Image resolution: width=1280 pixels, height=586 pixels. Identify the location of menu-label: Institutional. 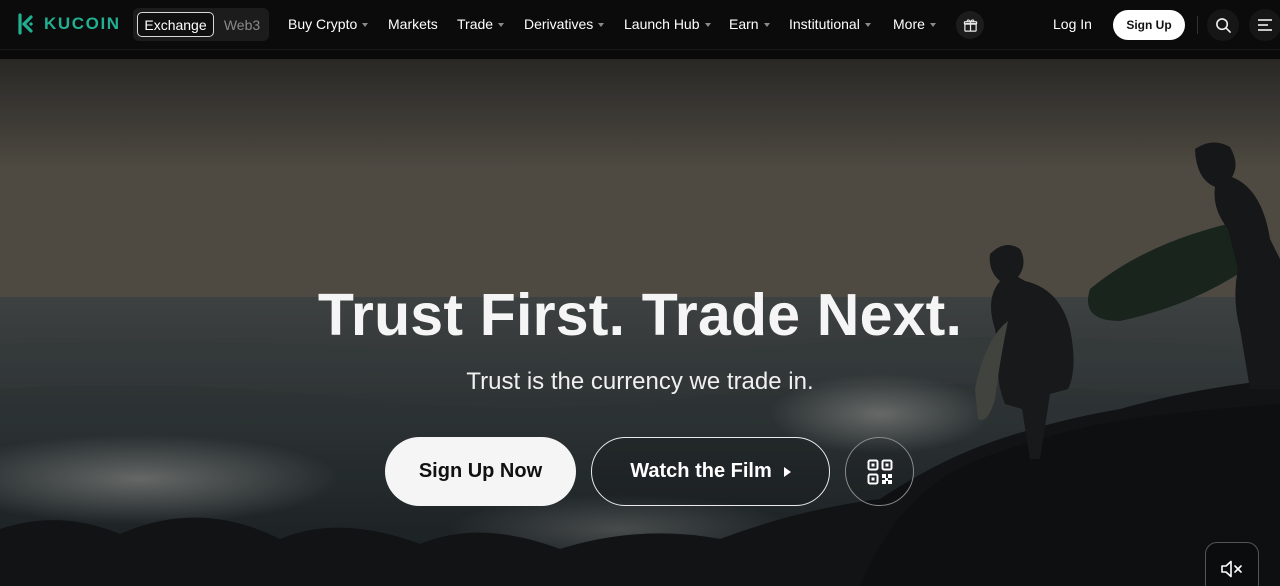
(824, 24).